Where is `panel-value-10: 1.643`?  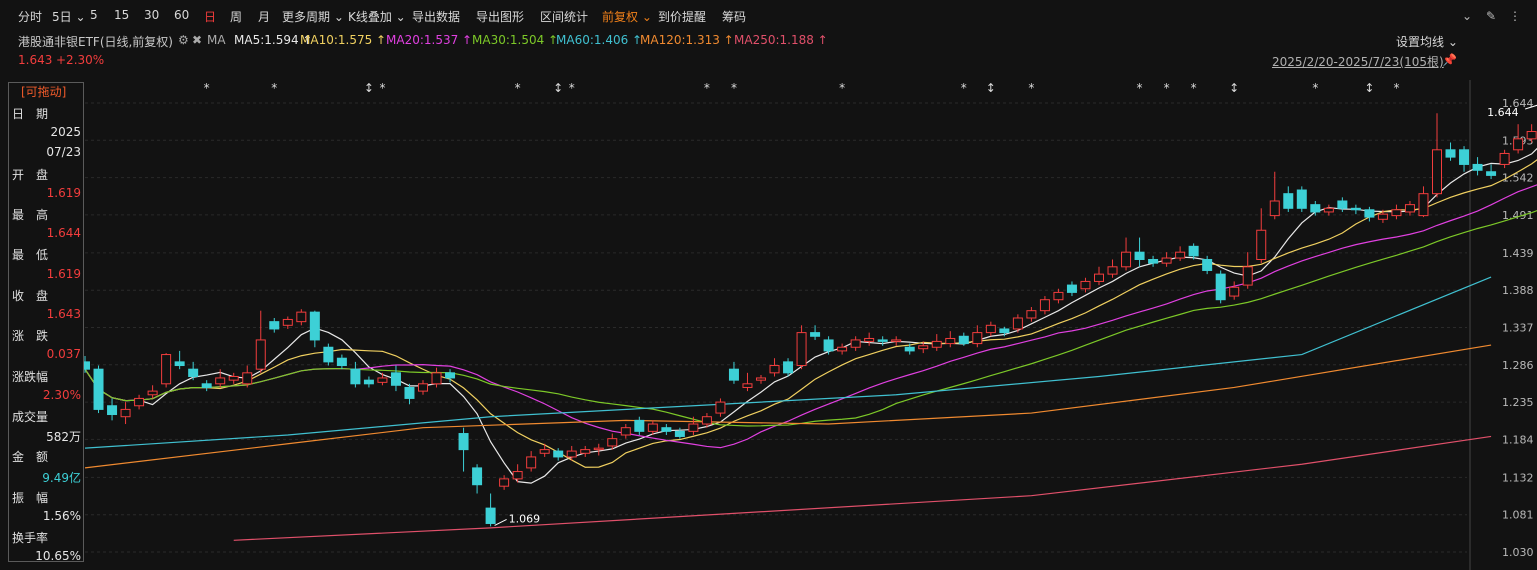 panel-value-10: 1.643 is located at coordinates (63, 314).